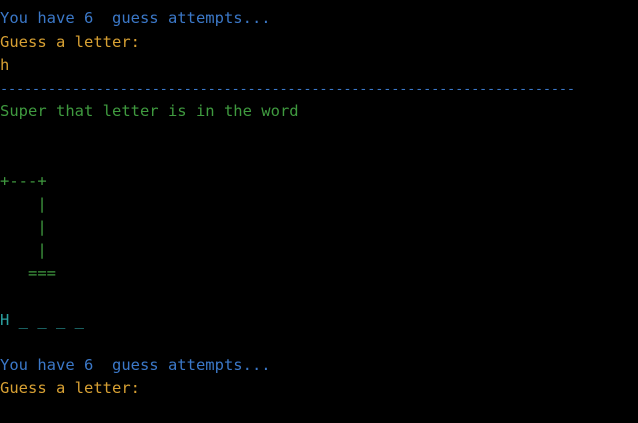 This screenshot has width=638, height=423. What do you see at coordinates (70, 42) in the screenshot?
I see `guess-prompt: Guess a letter:` at bounding box center [70, 42].